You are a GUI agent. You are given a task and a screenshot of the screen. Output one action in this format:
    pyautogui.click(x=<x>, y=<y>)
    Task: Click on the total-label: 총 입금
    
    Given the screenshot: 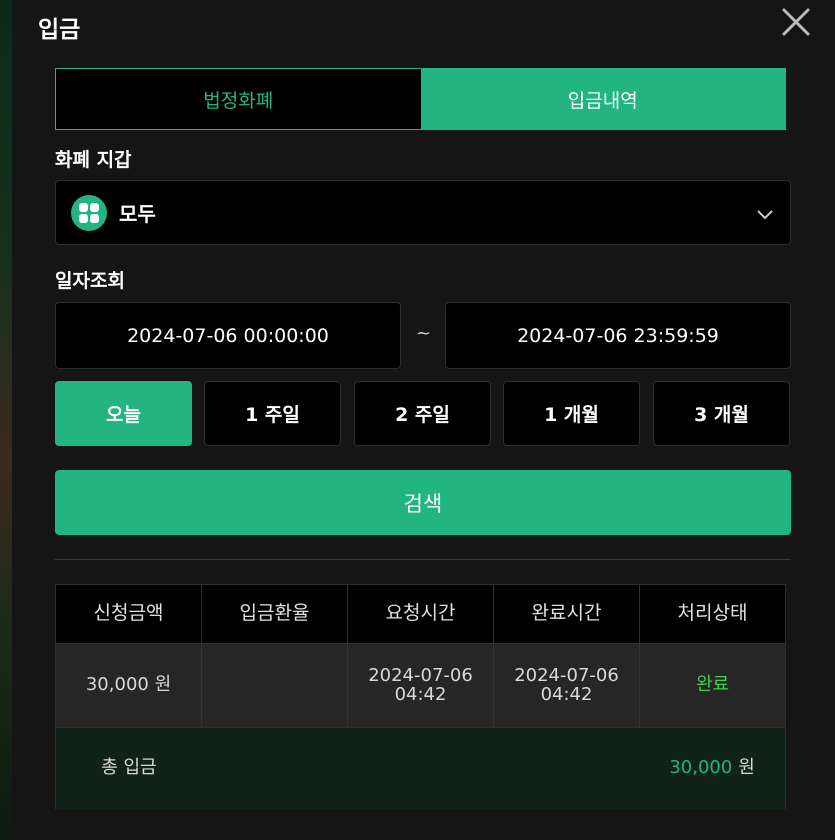 What is the action you would take?
    pyautogui.click(x=129, y=768)
    